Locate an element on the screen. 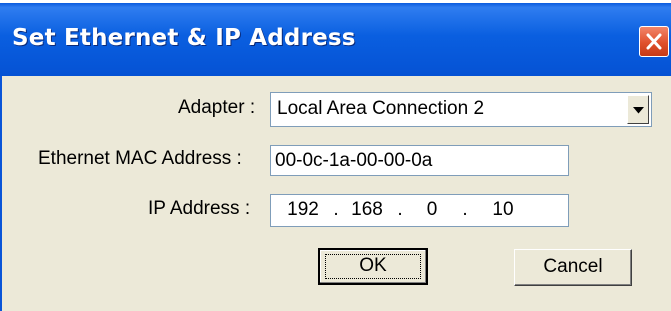 Image resolution: width=671 pixels, height=311 pixels. ip-address-input: 192 . 168 . 0 . 10 is located at coordinates (419, 210).